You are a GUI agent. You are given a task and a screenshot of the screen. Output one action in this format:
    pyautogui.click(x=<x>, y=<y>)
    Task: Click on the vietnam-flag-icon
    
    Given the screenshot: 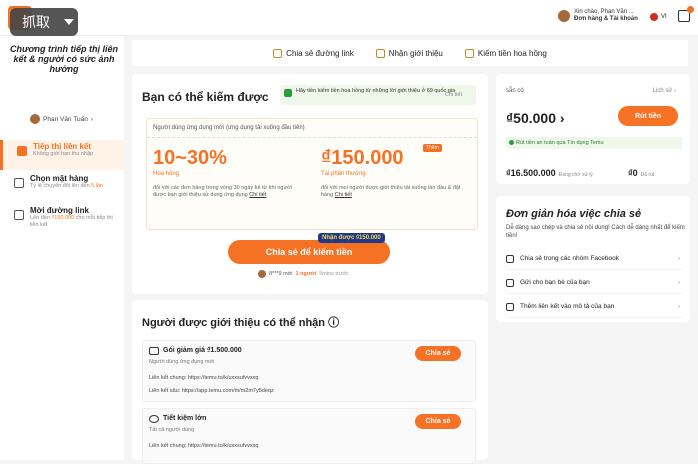 What is the action you would take?
    pyautogui.click(x=654, y=17)
    